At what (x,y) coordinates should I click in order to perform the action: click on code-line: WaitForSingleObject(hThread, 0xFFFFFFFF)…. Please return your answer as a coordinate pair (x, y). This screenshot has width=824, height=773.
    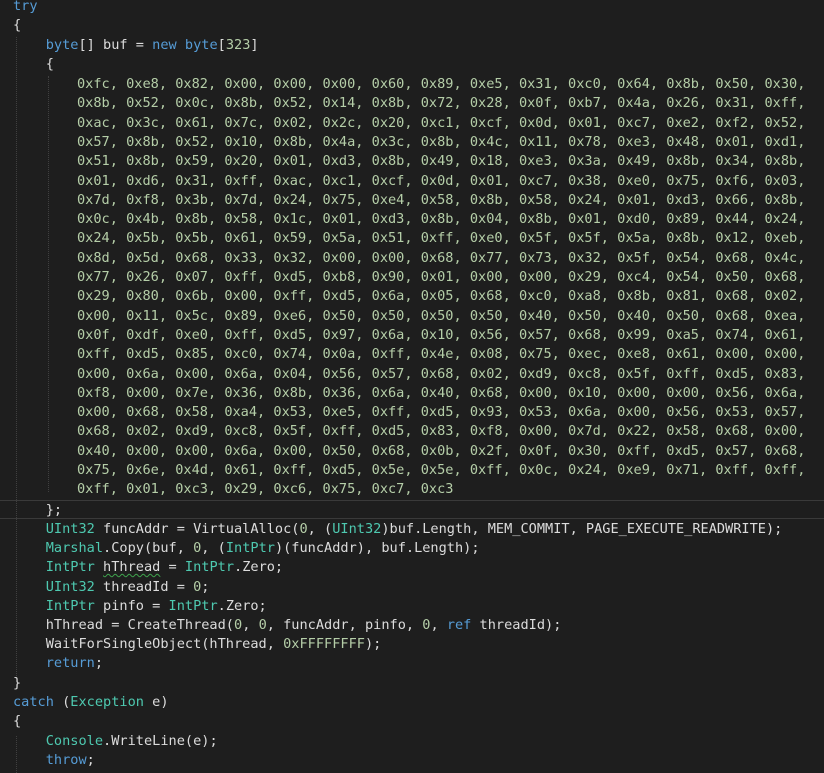
    Looking at the image, I should click on (197, 645).